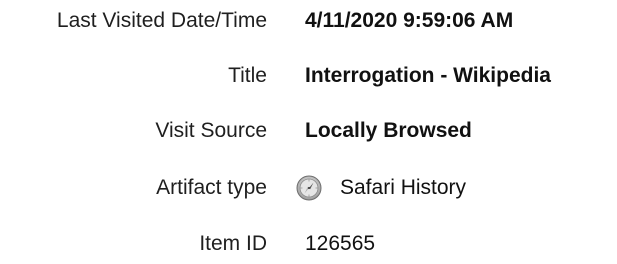 This screenshot has height=264, width=617. I want to click on safari-compass-icon, so click(309, 188).